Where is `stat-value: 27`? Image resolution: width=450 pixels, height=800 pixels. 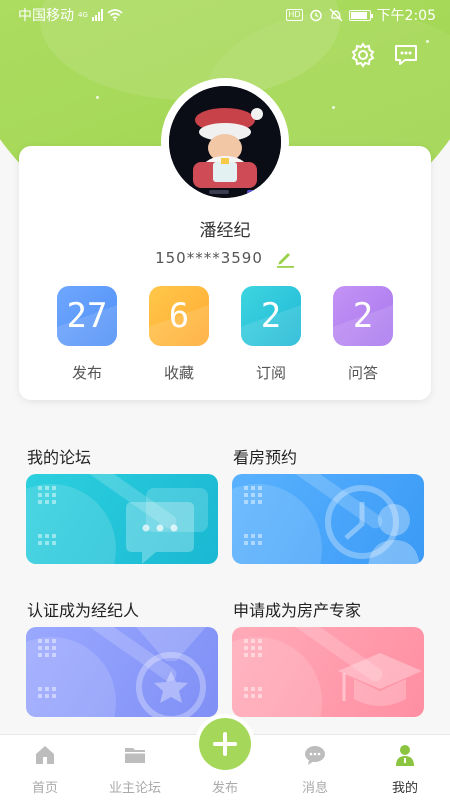
stat-value: 27 is located at coordinates (87, 316).